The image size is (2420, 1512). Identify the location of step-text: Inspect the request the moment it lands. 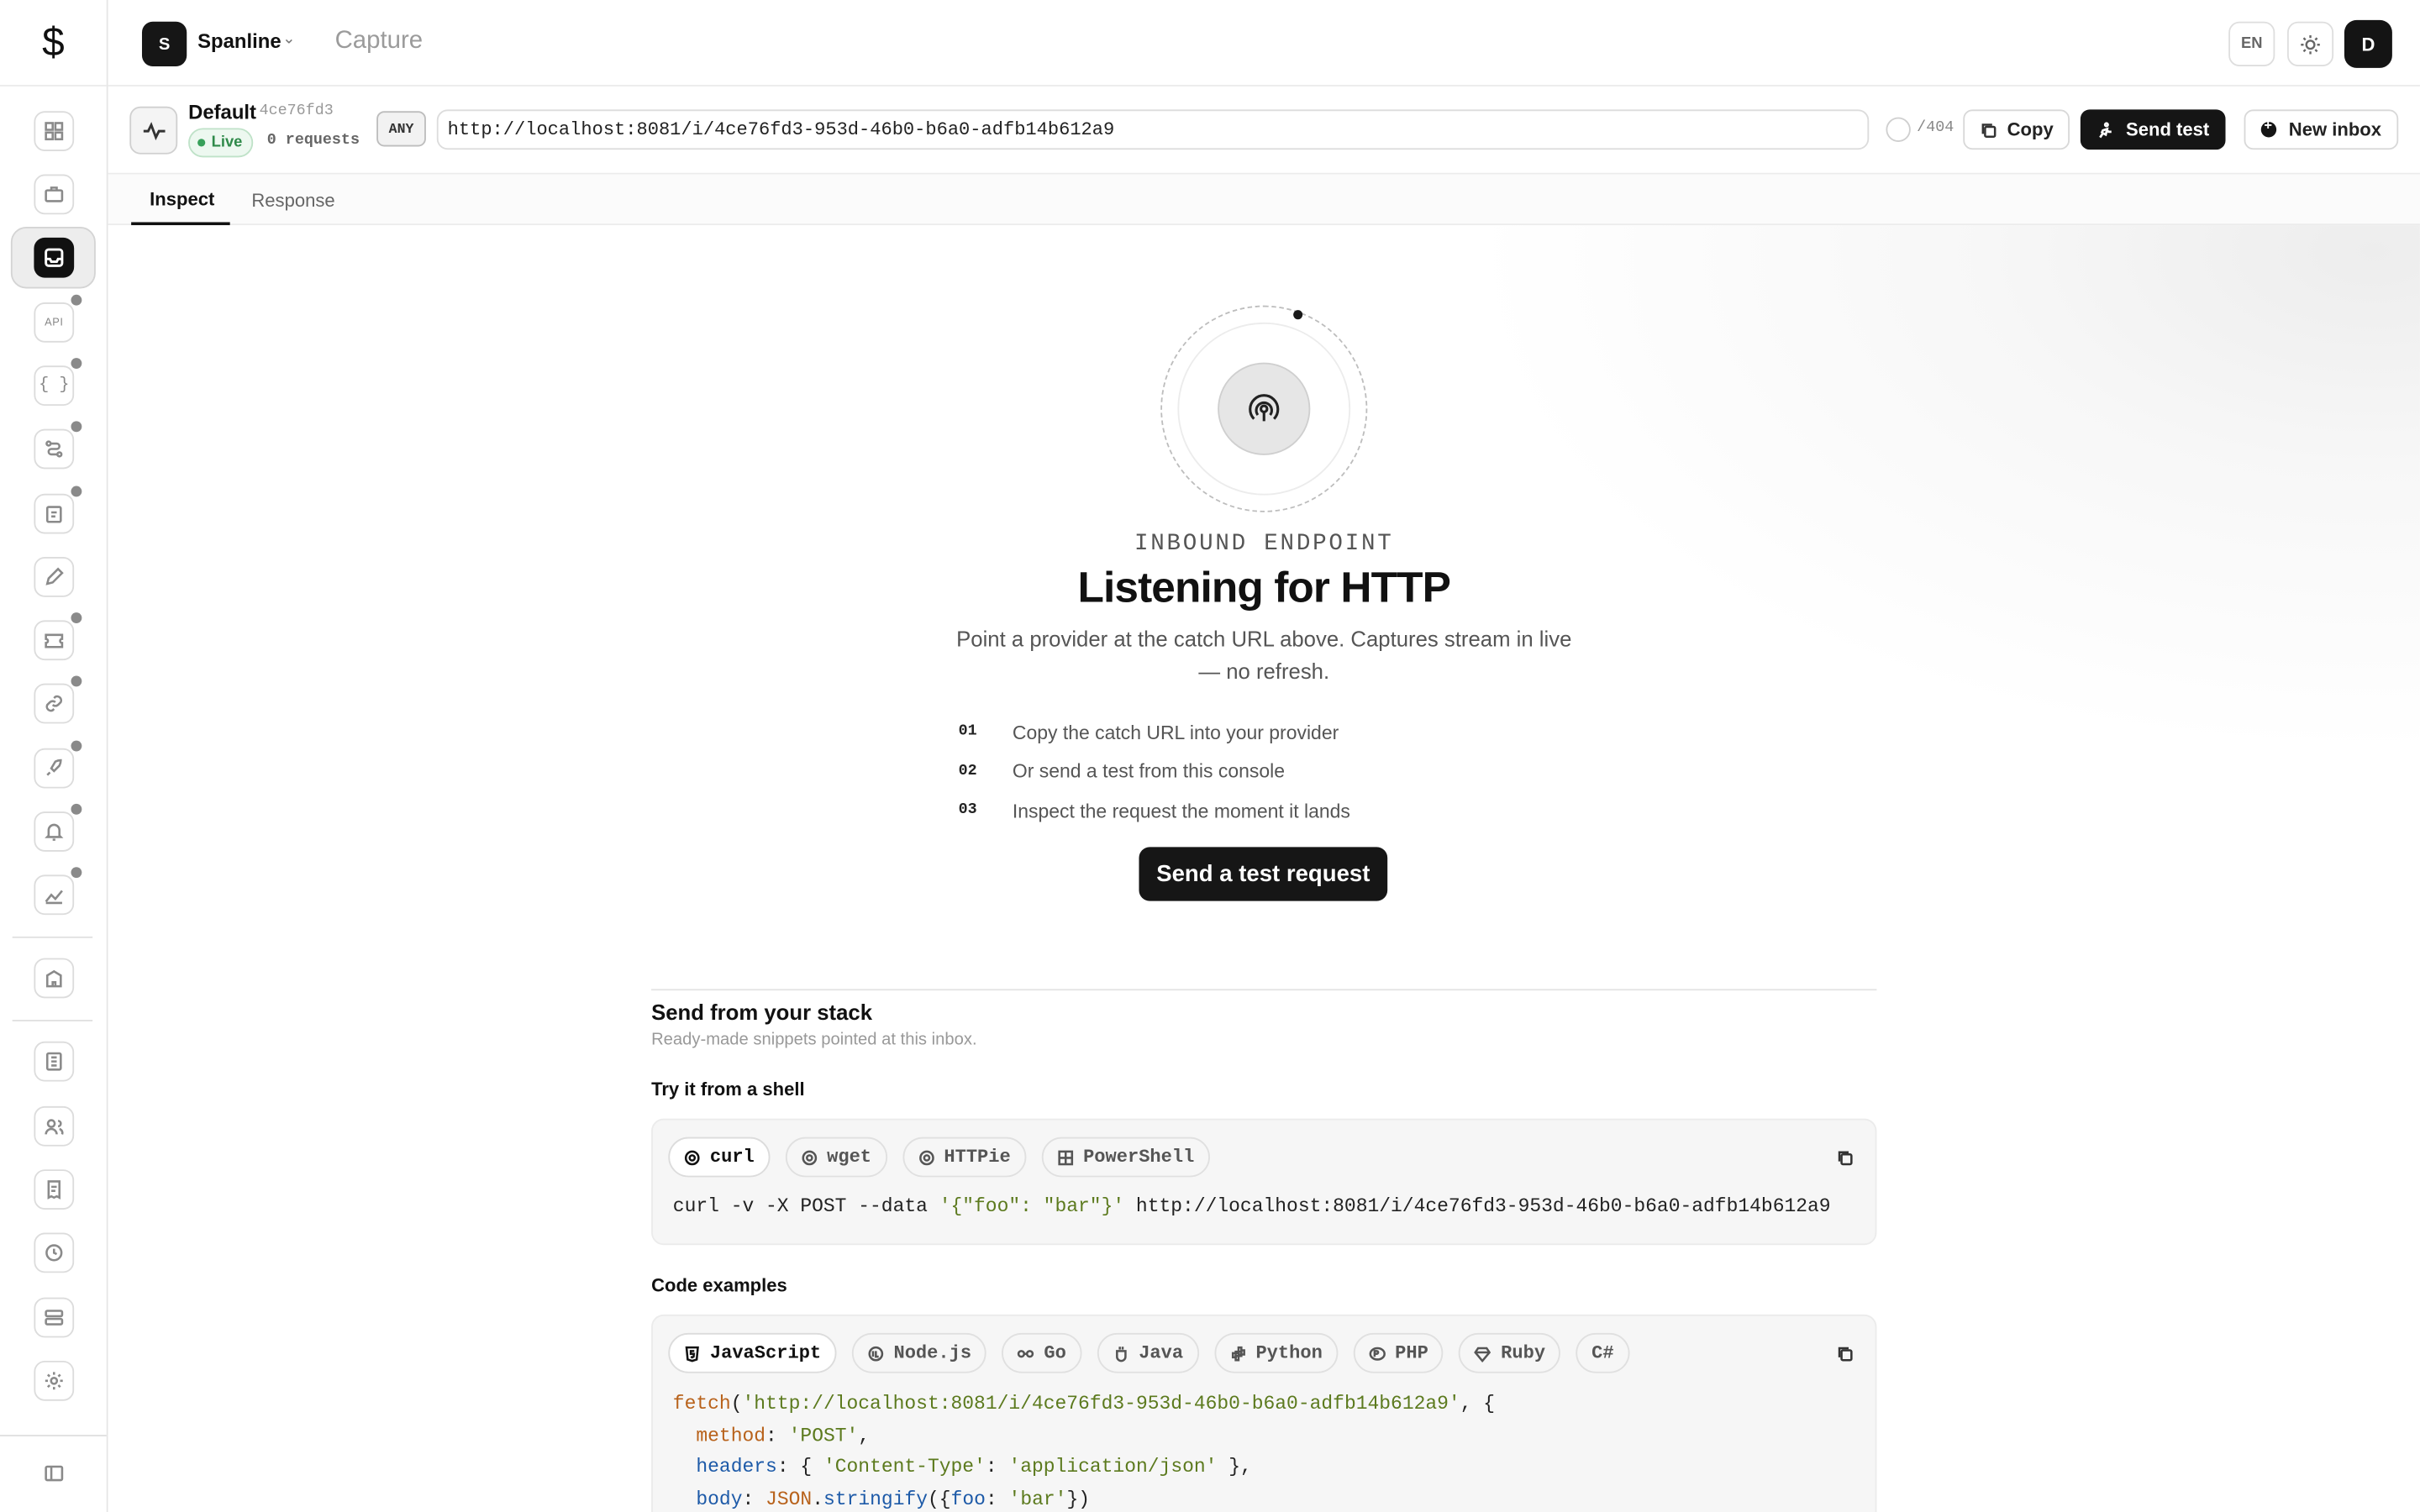
(1181, 811).